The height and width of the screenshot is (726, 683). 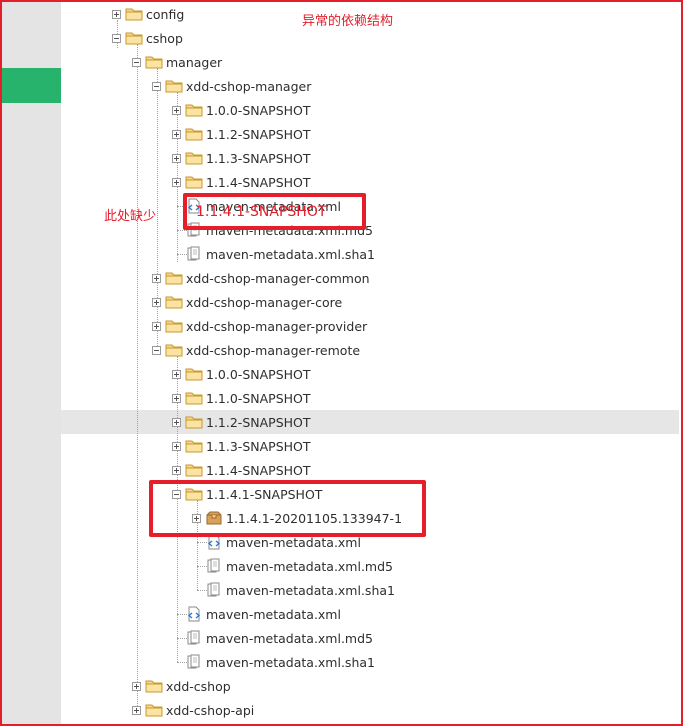 What do you see at coordinates (198, 686) in the screenshot?
I see `tree-node-label: xdd-cshop` at bounding box center [198, 686].